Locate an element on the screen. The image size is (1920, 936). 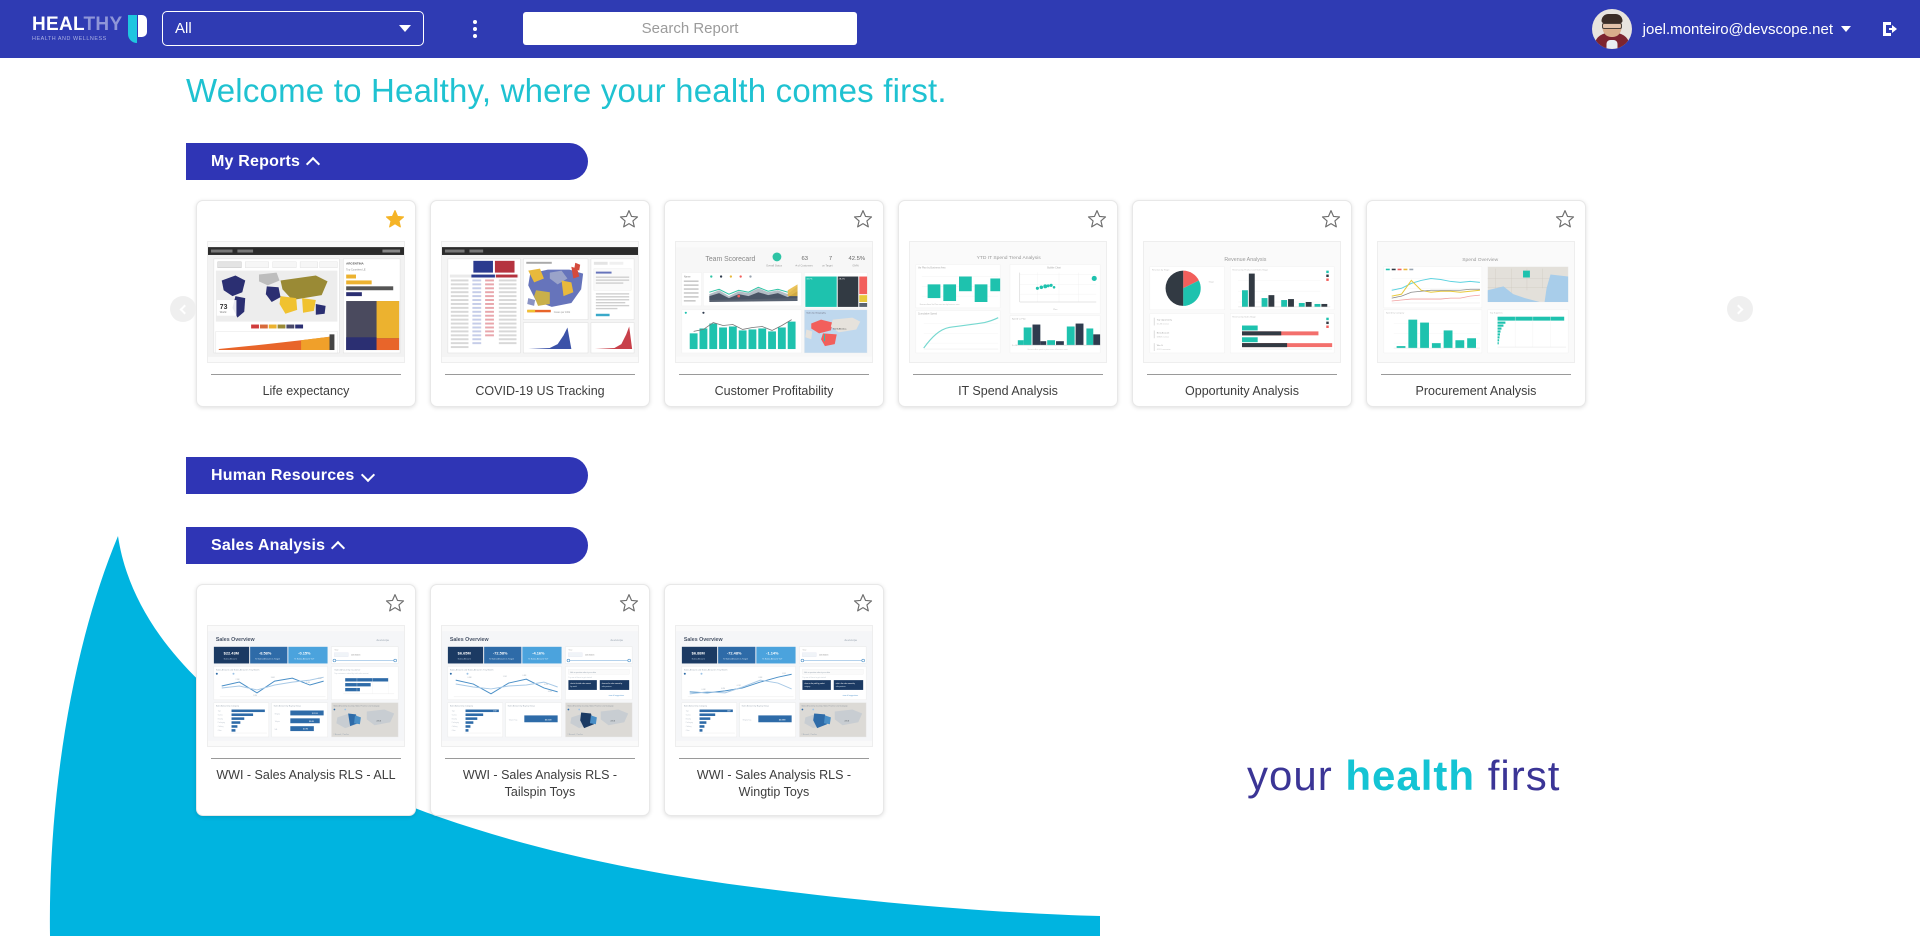
avatar is located at coordinates (1611, 29).